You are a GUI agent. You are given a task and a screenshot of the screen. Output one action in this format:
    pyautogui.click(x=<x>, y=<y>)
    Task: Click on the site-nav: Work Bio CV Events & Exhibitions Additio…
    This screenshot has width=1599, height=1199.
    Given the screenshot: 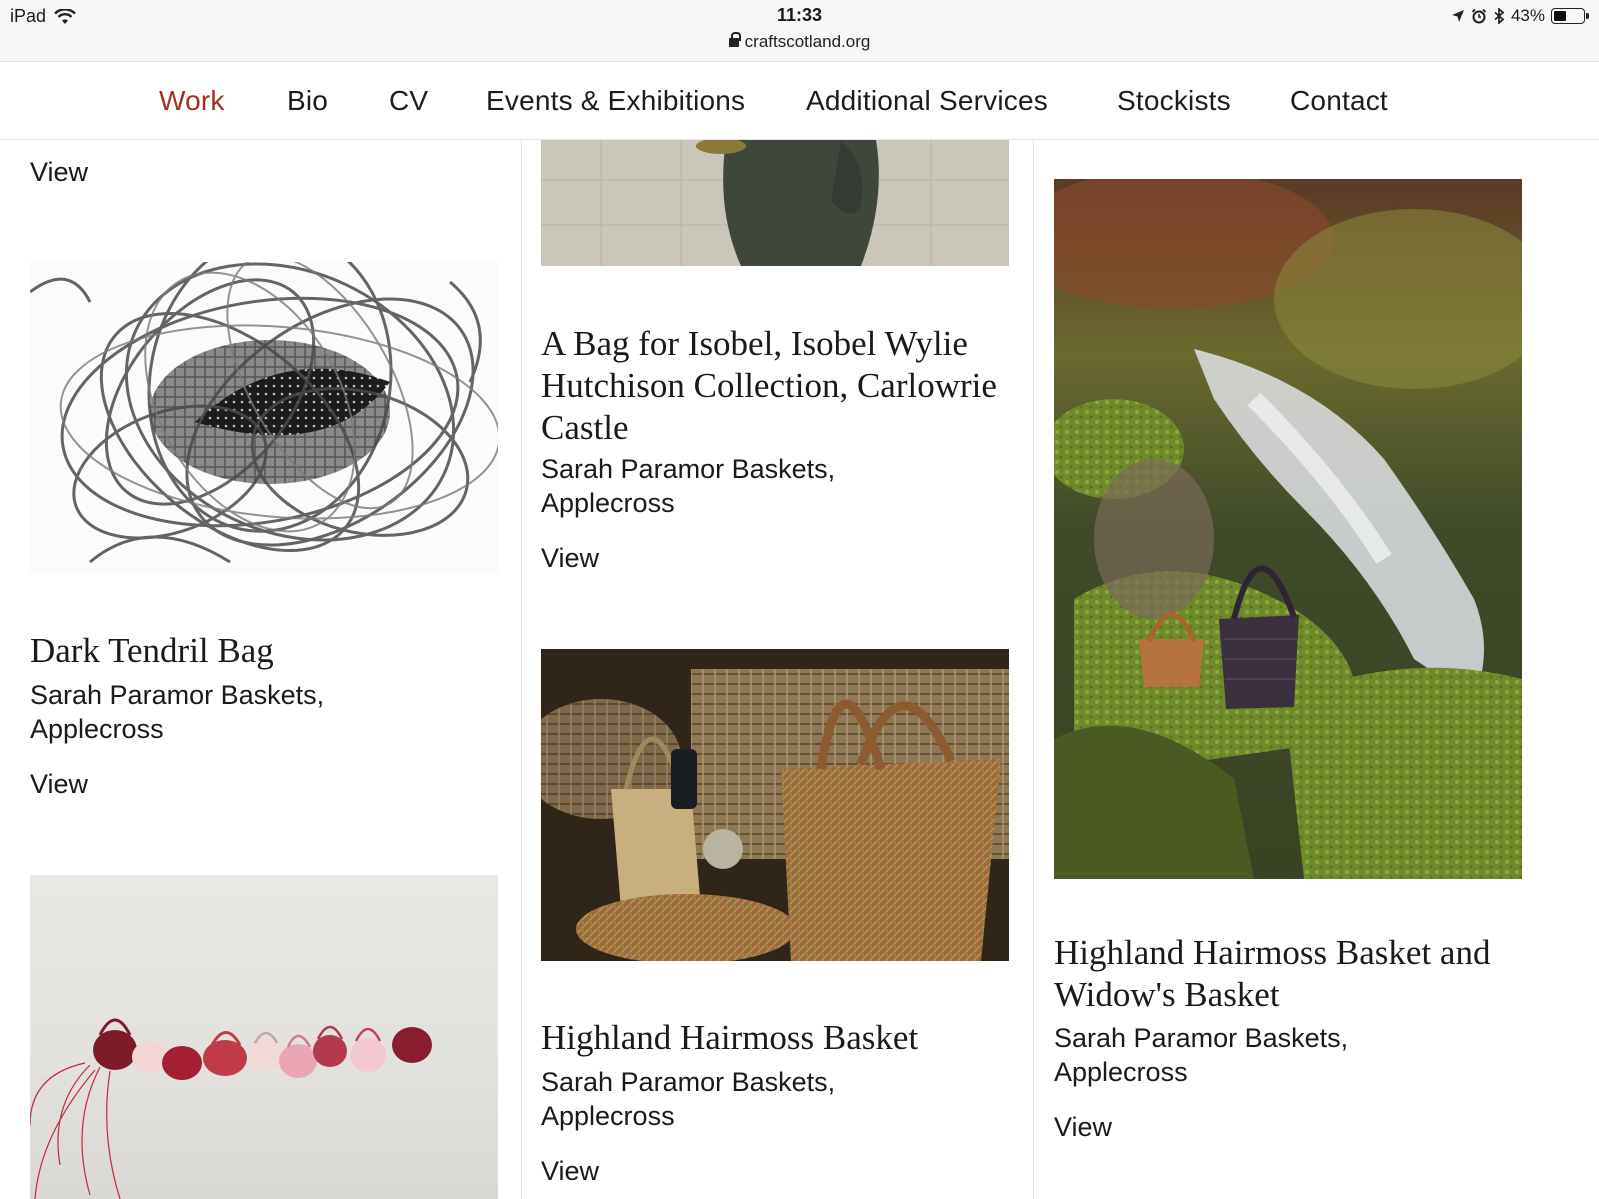 What is the action you would take?
    pyautogui.click(x=799, y=101)
    